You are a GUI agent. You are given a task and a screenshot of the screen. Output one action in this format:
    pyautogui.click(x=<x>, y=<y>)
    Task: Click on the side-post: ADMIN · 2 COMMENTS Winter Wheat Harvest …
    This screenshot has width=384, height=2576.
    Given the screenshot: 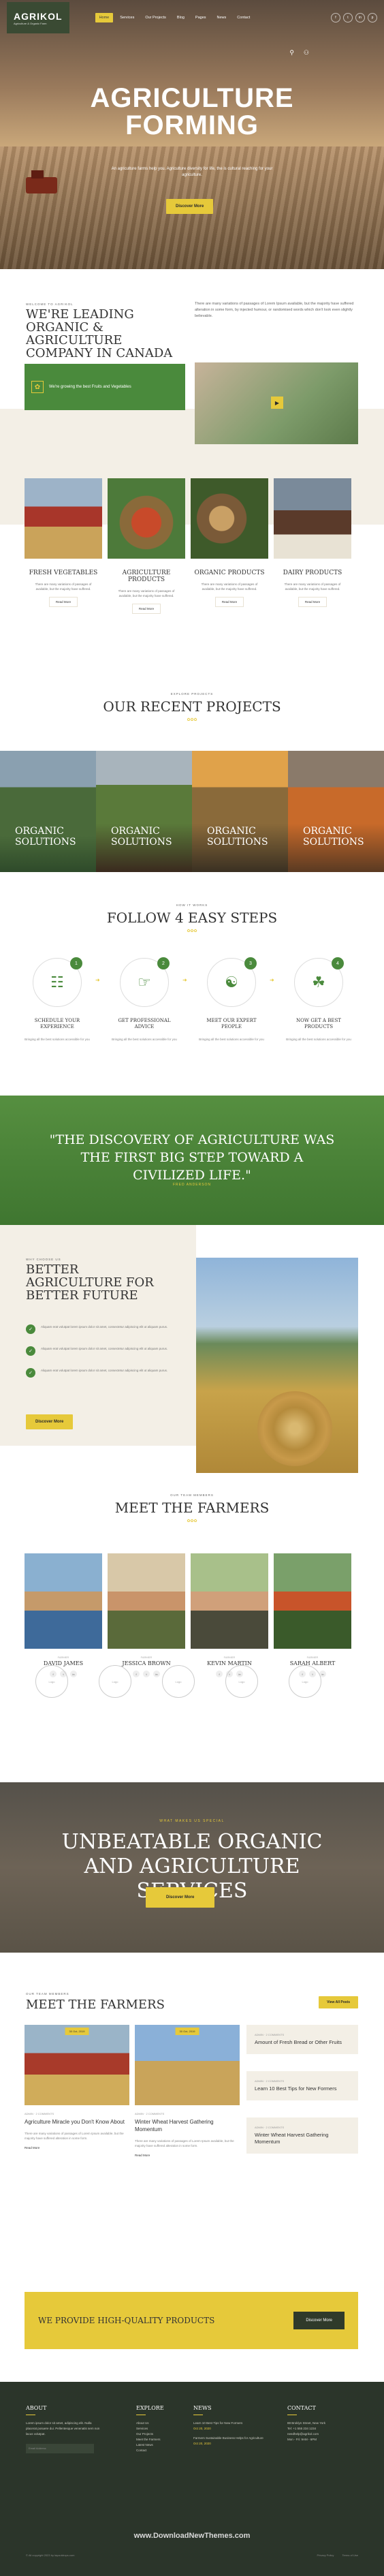 What is the action you would take?
    pyautogui.click(x=302, y=2135)
    